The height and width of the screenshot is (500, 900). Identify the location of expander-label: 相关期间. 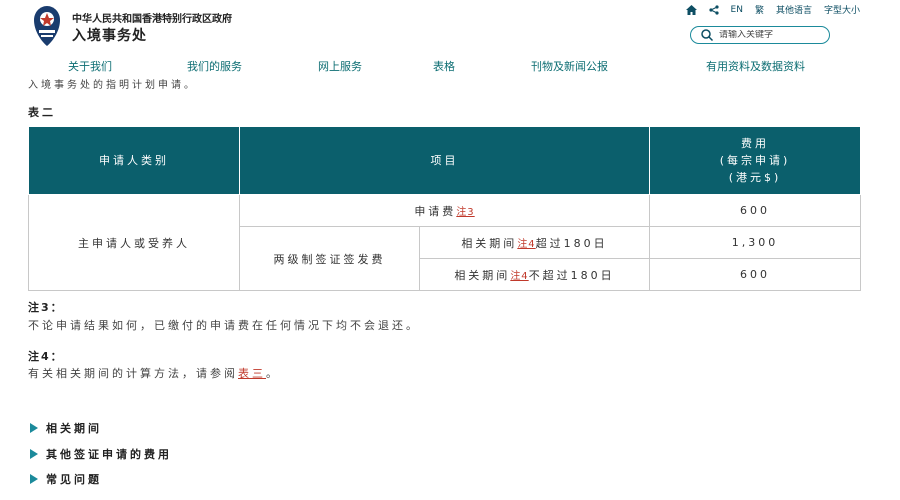
(74, 428).